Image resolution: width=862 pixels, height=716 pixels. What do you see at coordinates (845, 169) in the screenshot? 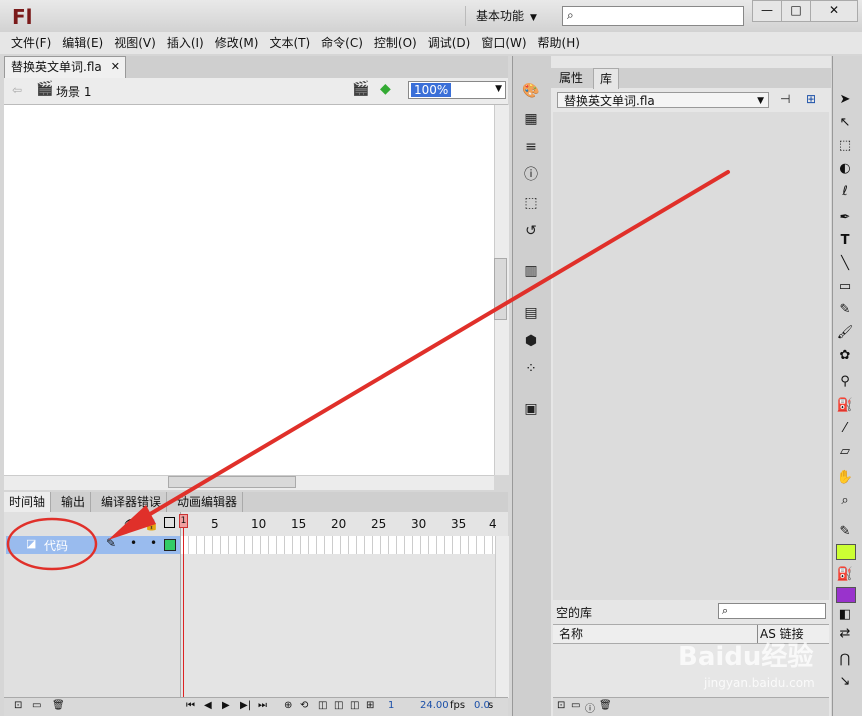
I see `3d-rotation-tool-icon: ◐` at bounding box center [845, 169].